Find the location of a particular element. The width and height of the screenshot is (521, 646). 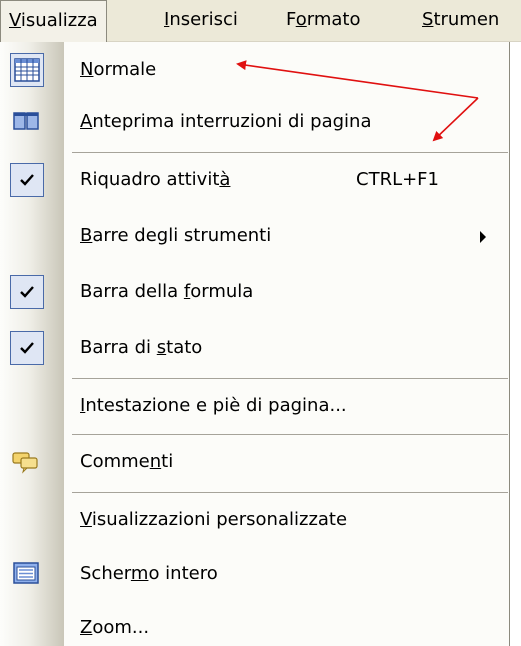

menu-item-label: Barra di stato is located at coordinates (141, 347).